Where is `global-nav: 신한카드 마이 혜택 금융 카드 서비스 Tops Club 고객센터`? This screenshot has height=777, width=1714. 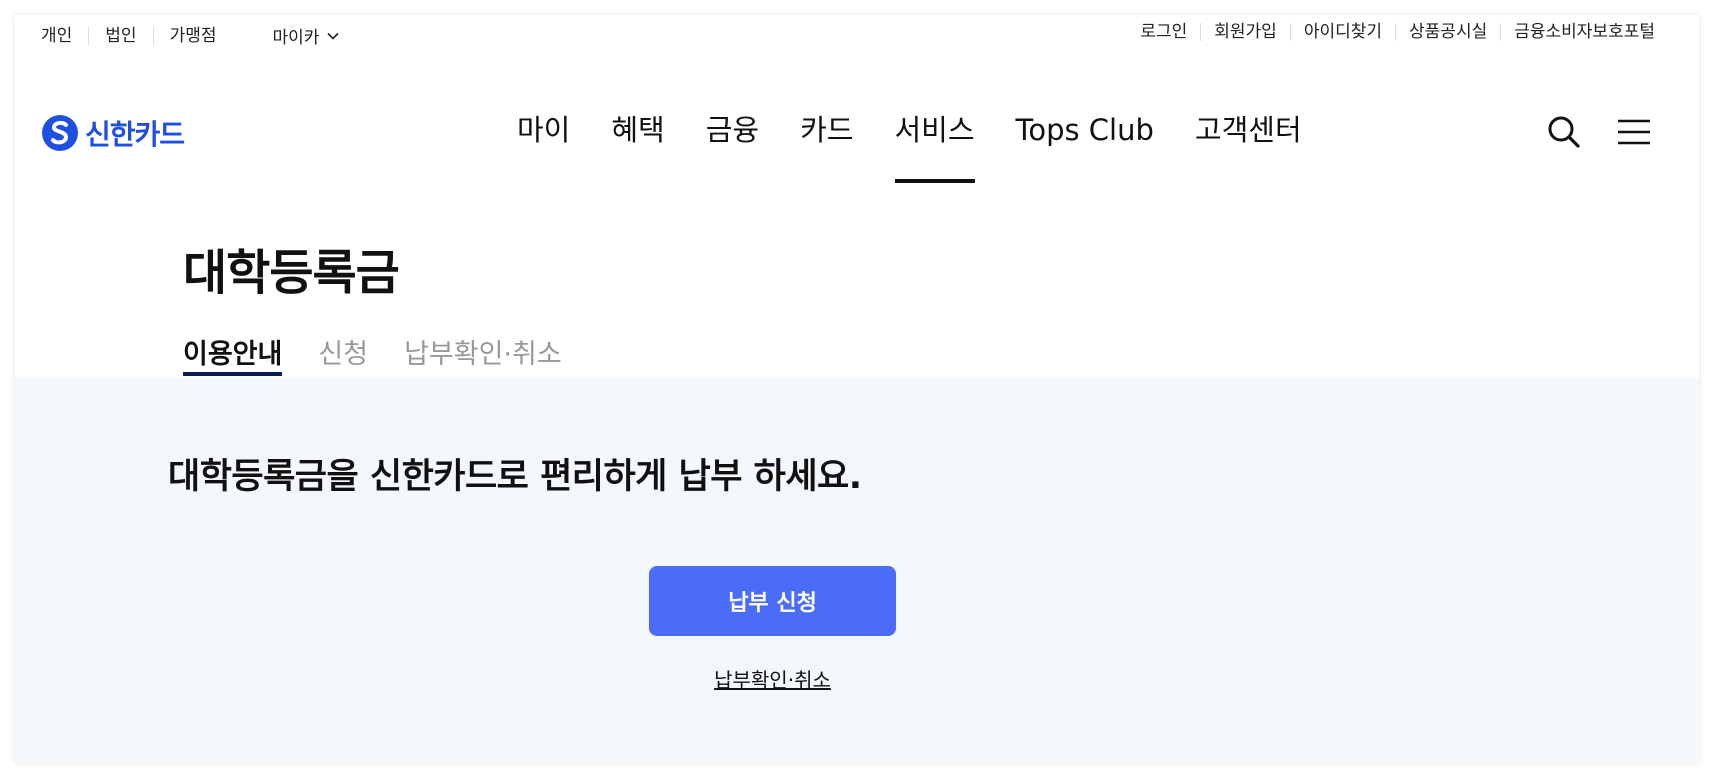
global-nav: 신한카드 마이 혜택 금융 카드 서비스 Tops Club 고객센터 is located at coordinates (857, 133).